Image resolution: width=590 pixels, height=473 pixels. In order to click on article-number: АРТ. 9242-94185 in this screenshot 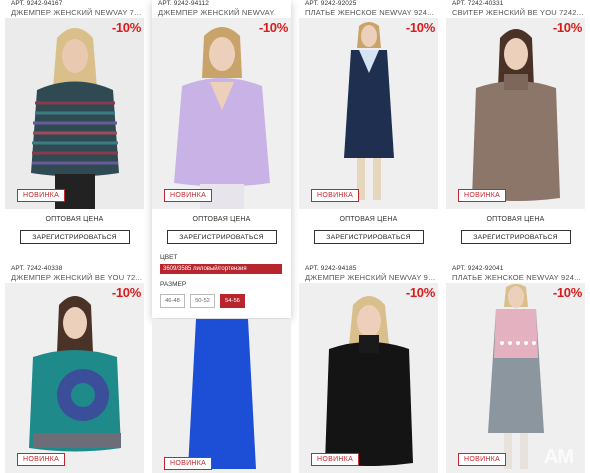, I will do `click(331, 268)`.